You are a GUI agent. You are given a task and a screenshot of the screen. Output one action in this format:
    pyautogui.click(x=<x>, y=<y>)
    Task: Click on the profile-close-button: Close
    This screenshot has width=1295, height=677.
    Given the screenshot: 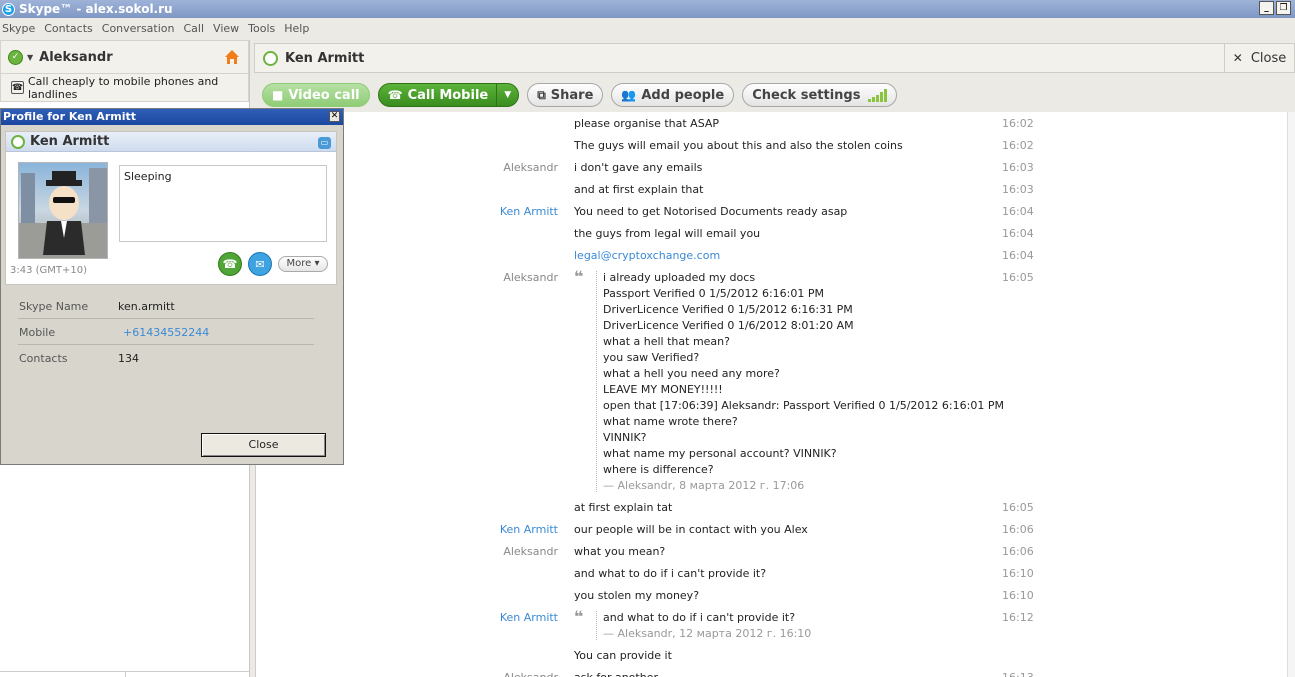 What is the action you would take?
    pyautogui.click(x=263, y=445)
    